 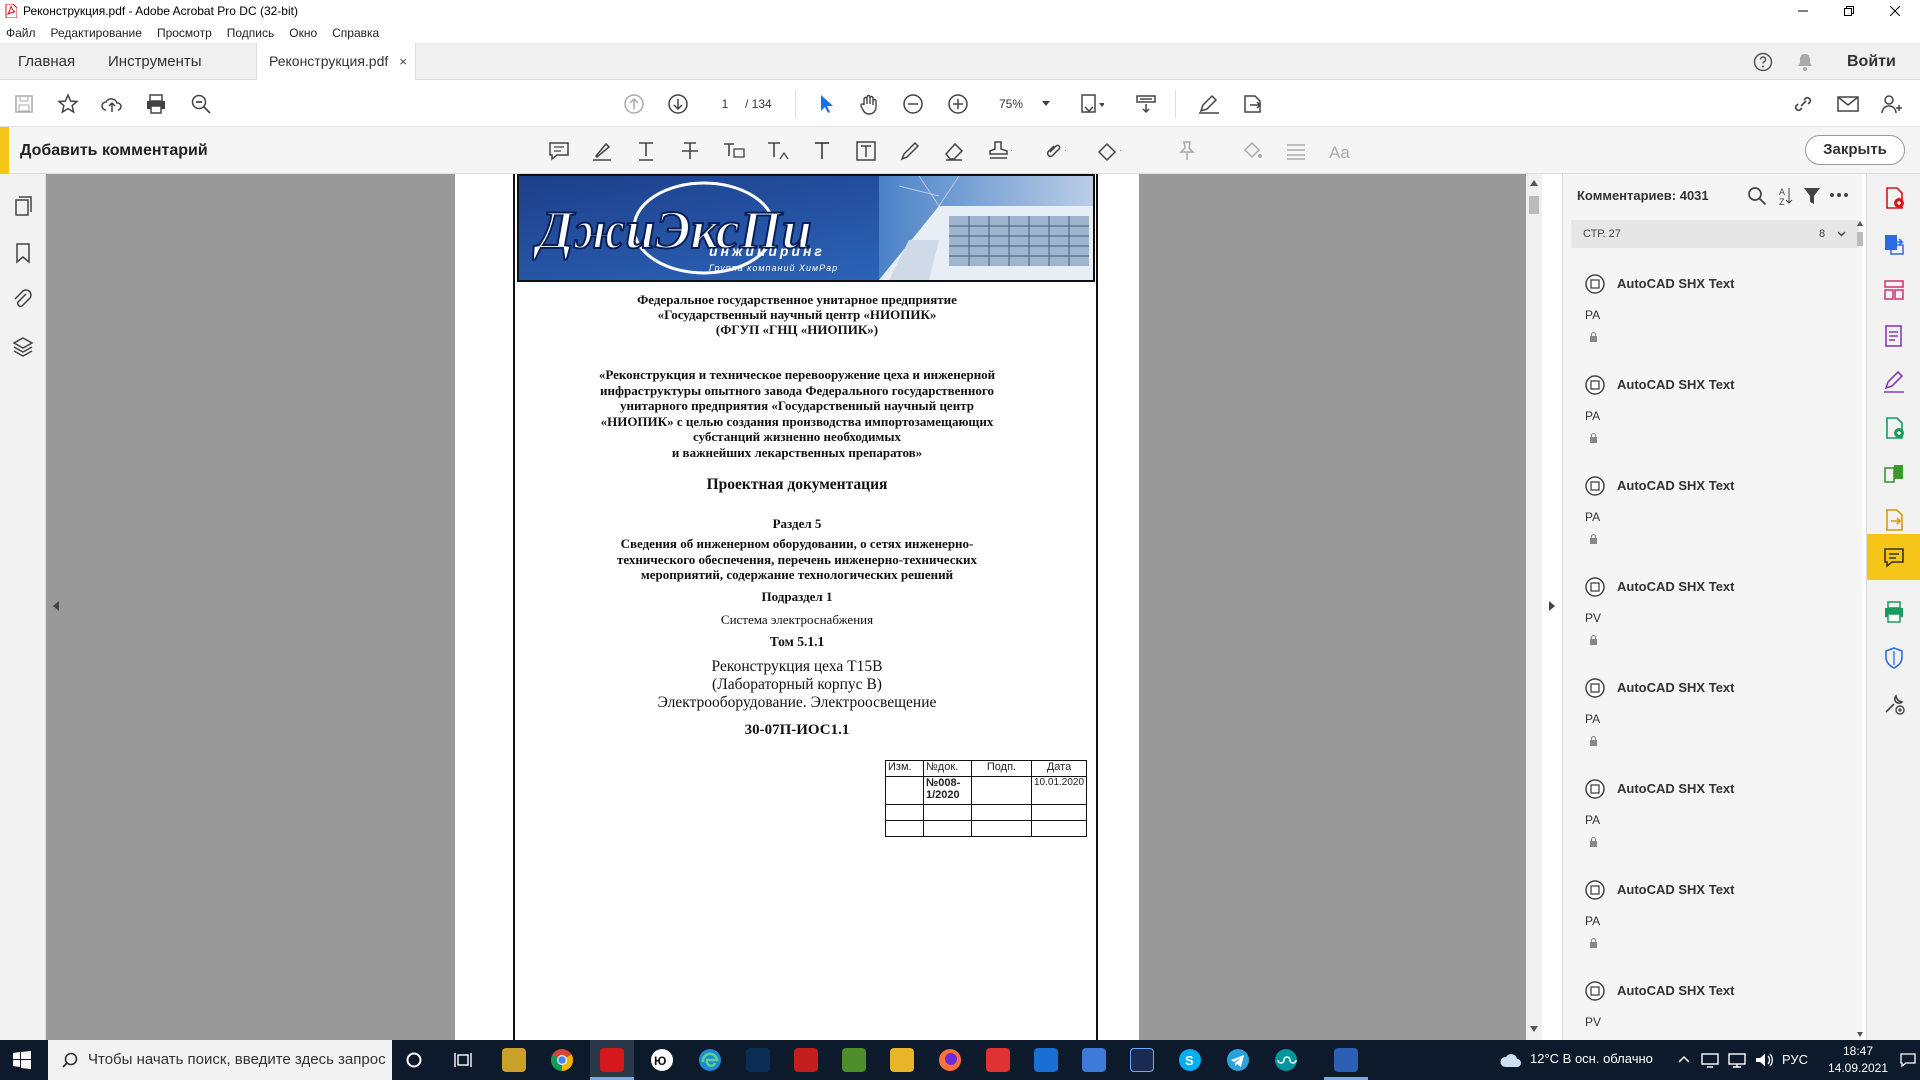 What do you see at coordinates (734, 151) in the screenshot?
I see `replace-text-tool` at bounding box center [734, 151].